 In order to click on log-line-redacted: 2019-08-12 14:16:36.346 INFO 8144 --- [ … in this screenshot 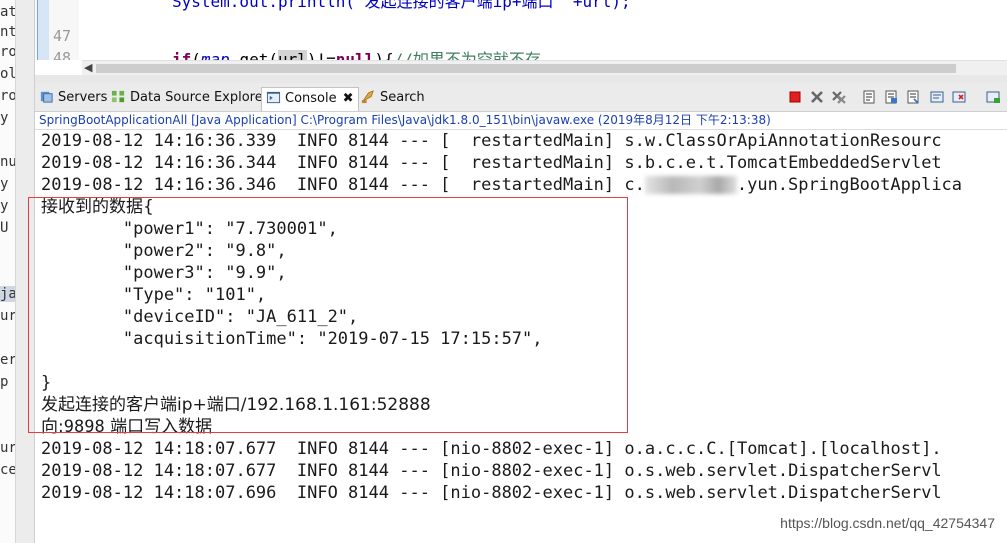, I will do `click(501, 185)`.